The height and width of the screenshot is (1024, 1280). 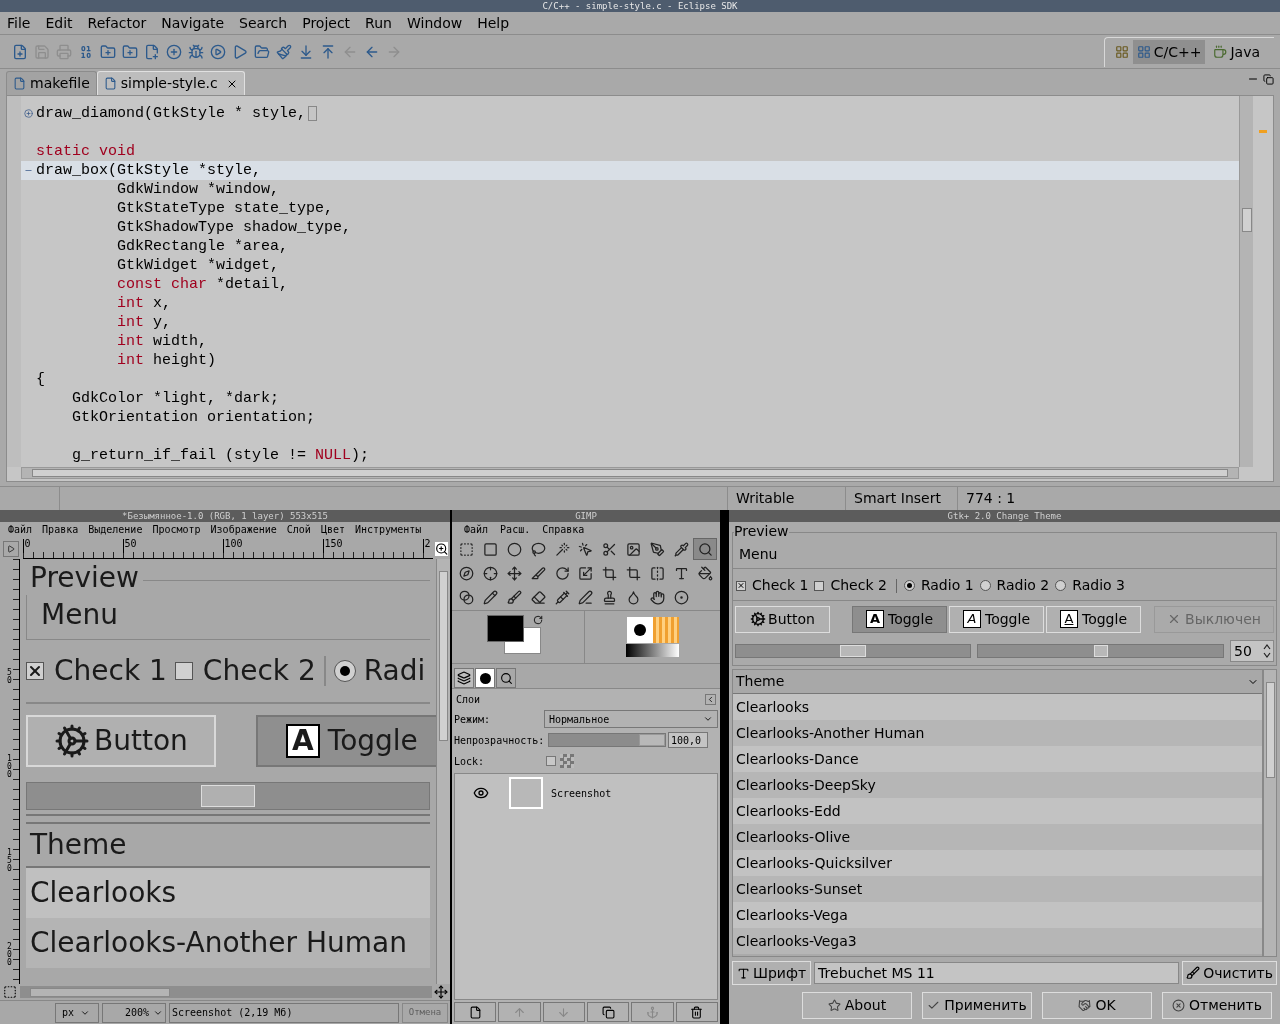 I want to click on opacity-spinbox: 100,0, so click(x=688, y=740).